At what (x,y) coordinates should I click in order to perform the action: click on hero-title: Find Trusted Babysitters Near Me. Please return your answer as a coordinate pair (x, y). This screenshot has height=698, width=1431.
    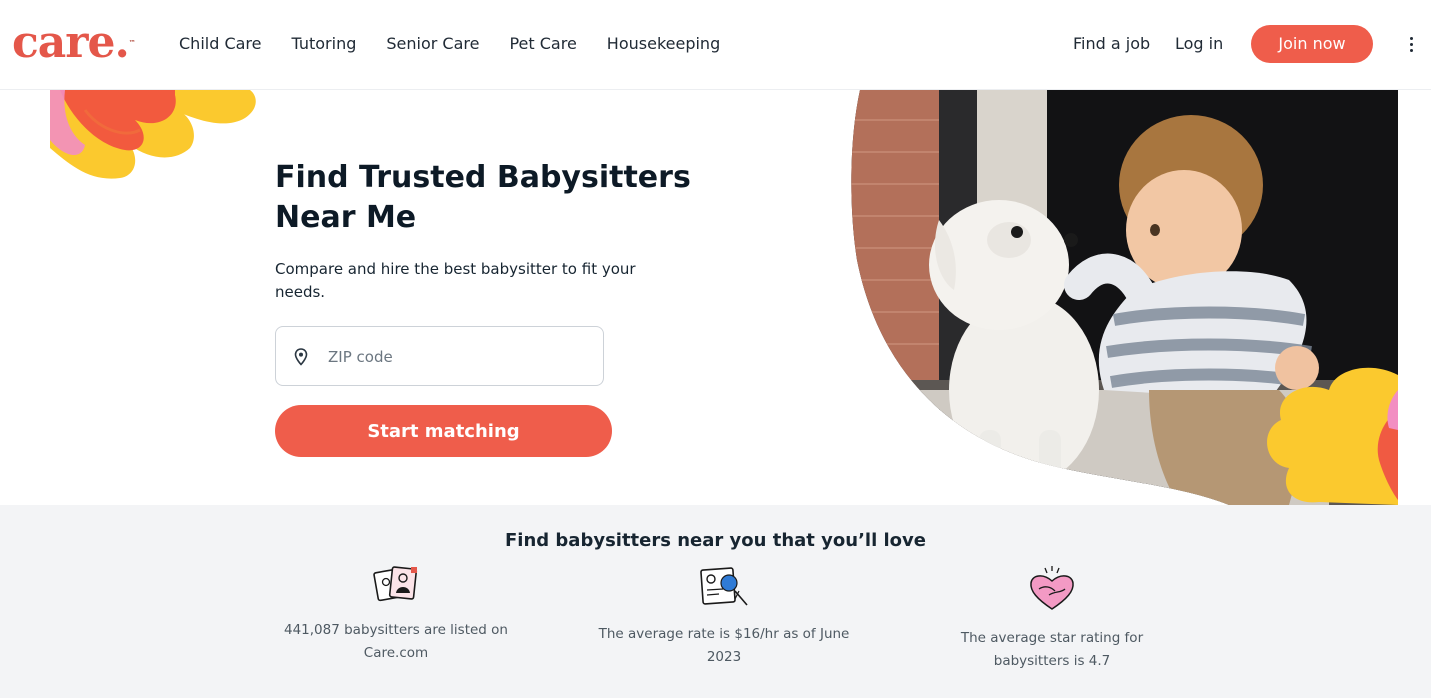
    Looking at the image, I should click on (485, 198).